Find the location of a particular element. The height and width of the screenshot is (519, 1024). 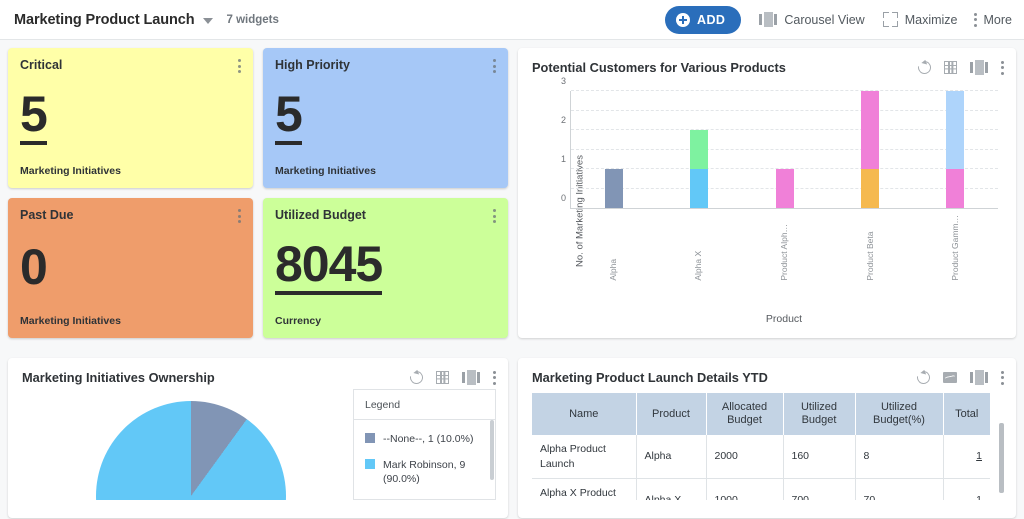

add-button: ADD is located at coordinates (703, 19).